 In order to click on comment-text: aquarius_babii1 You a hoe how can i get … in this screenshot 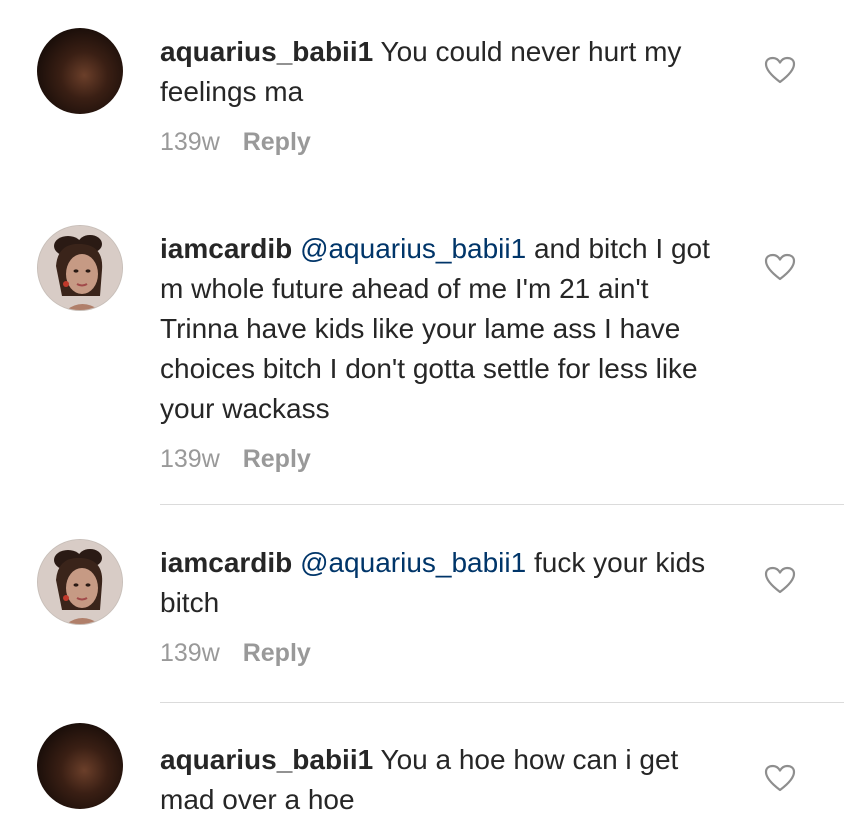, I will do `click(440, 780)`.